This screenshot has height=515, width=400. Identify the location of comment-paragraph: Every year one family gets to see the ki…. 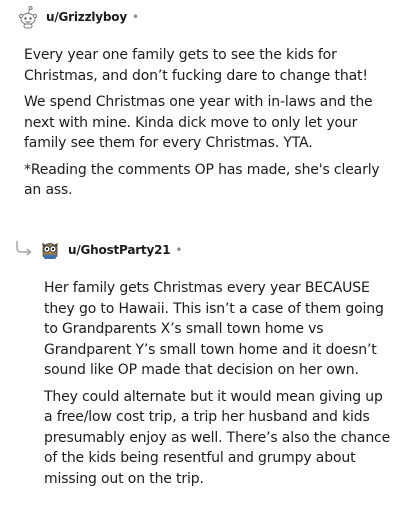
(196, 65).